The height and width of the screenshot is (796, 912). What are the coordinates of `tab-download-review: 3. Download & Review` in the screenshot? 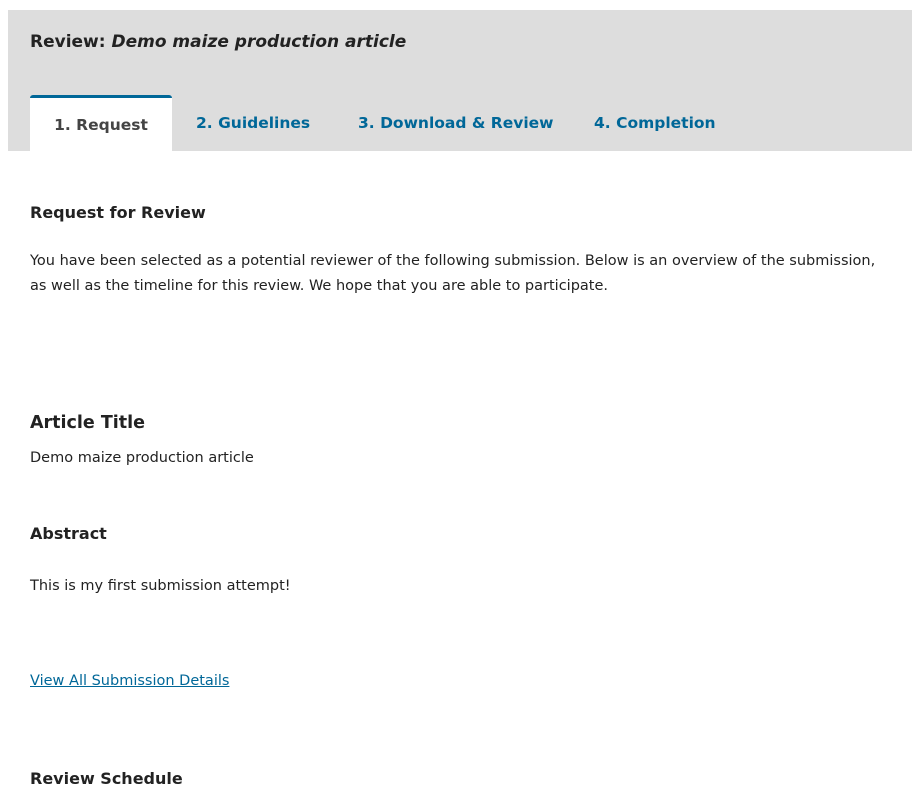 It's located at (476, 123).